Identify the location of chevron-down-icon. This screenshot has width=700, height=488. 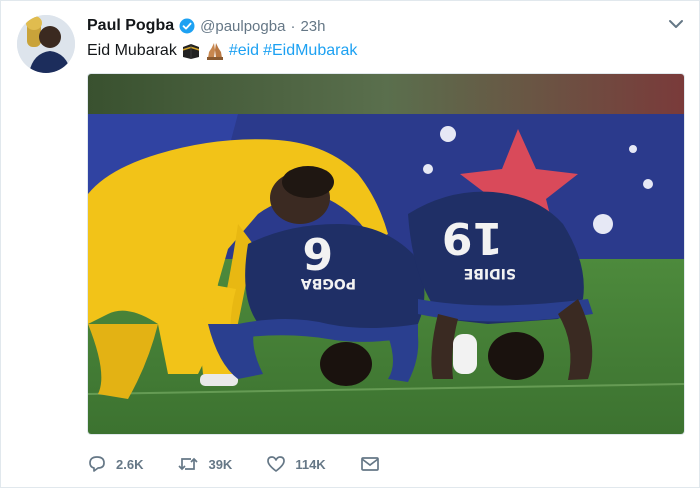
(676, 24).